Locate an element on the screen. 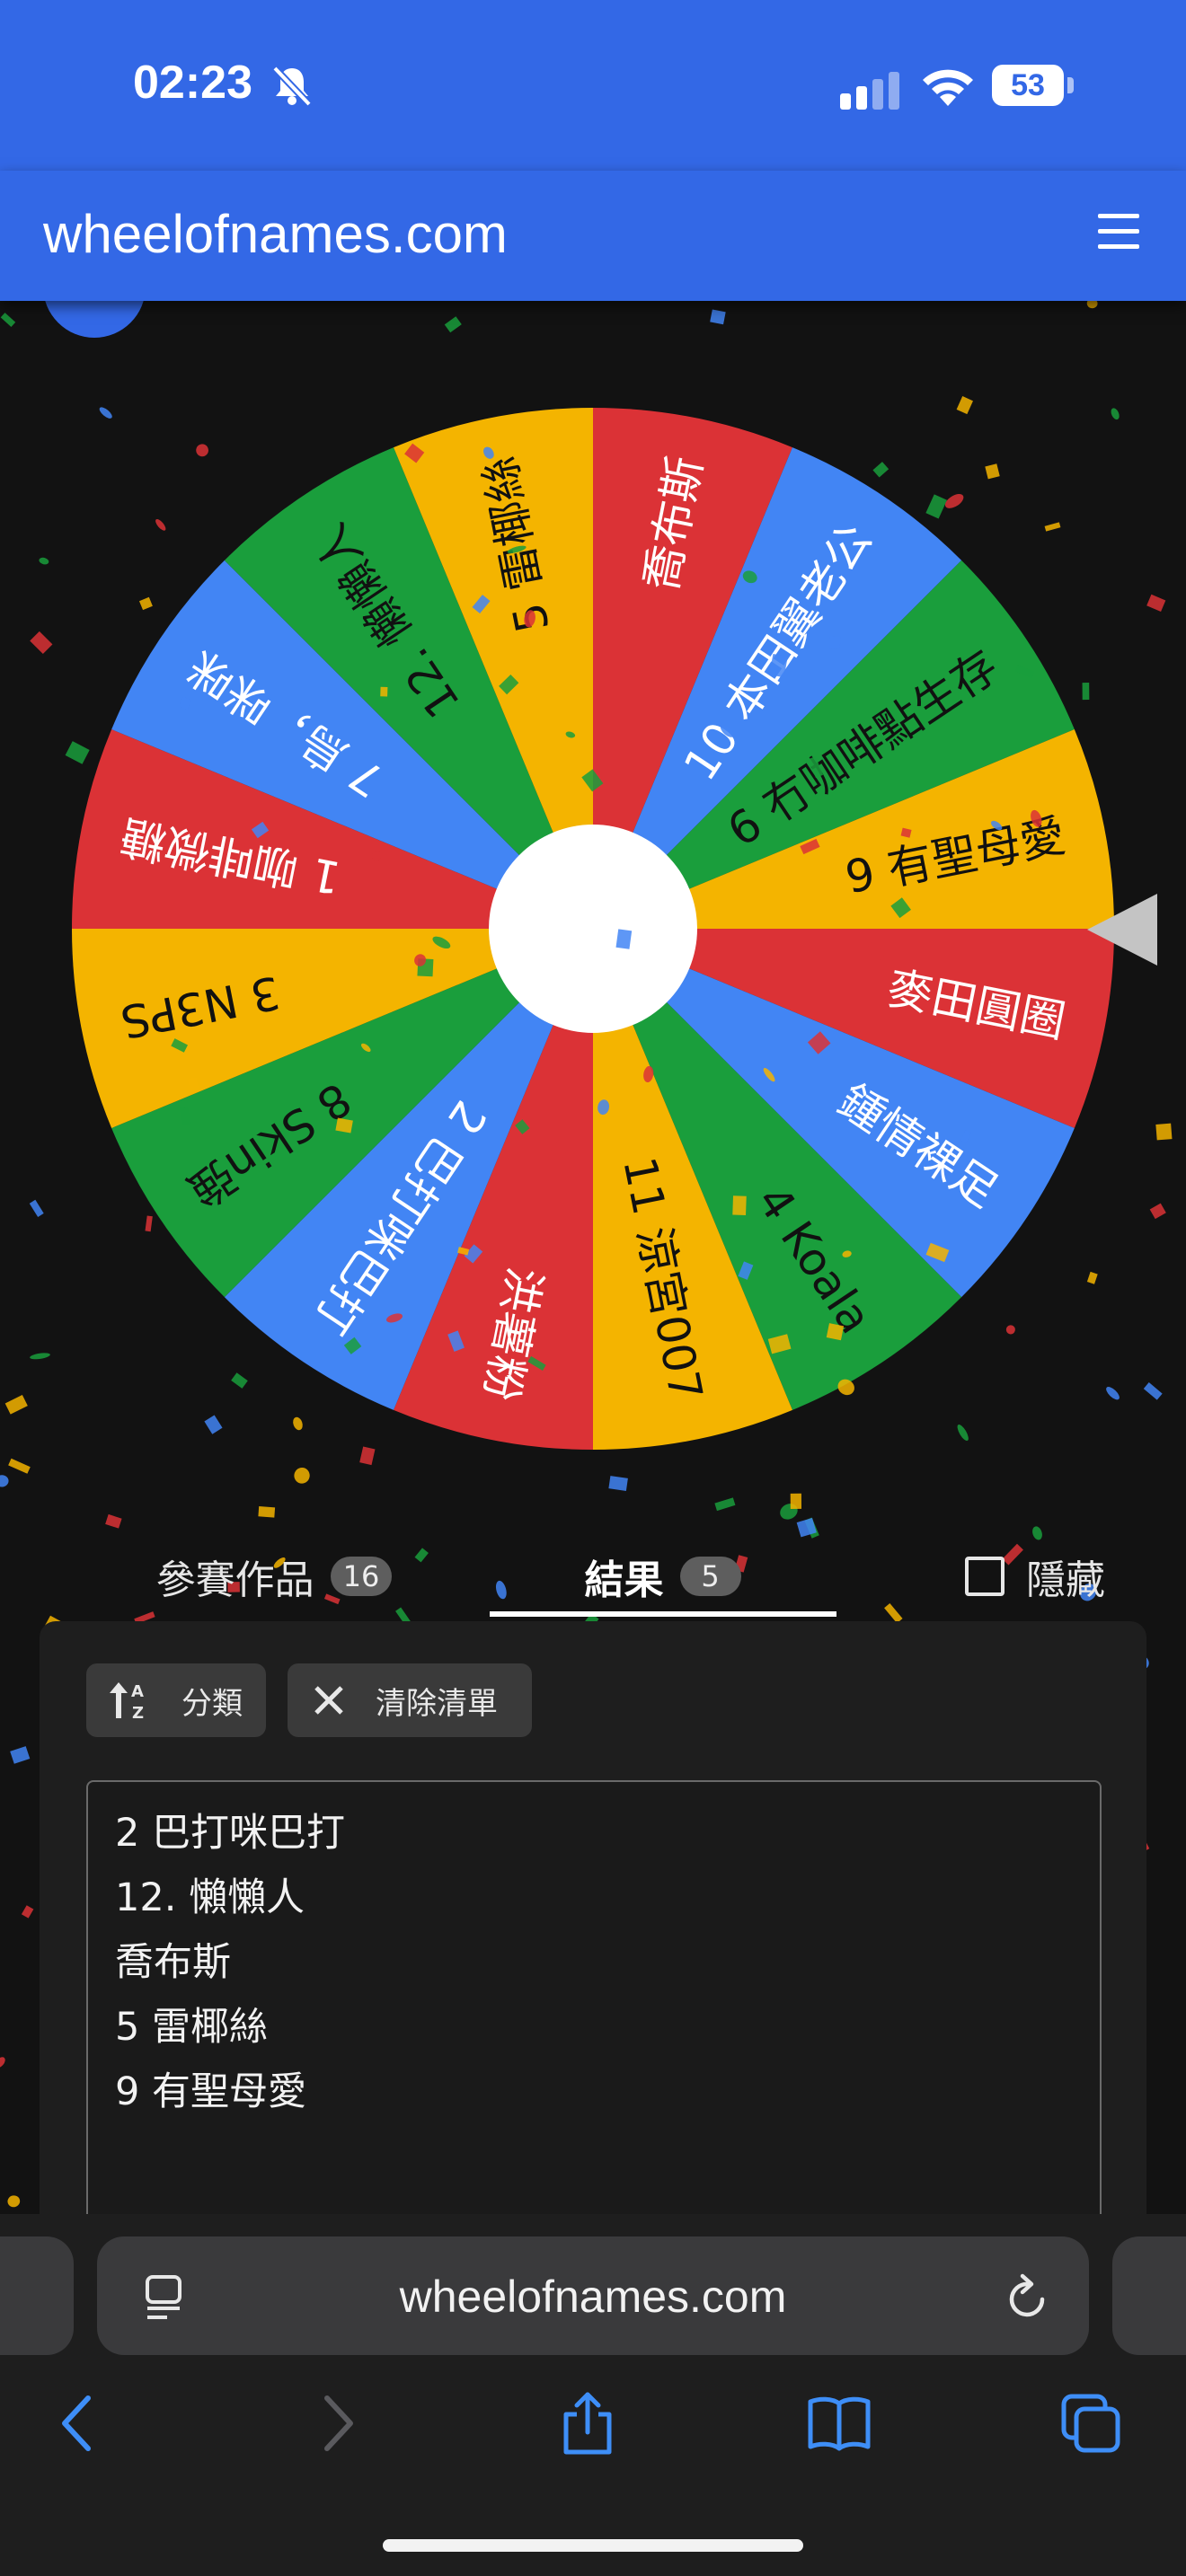 The height and width of the screenshot is (2576, 1186). battery-level: 53 is located at coordinates (1028, 85).